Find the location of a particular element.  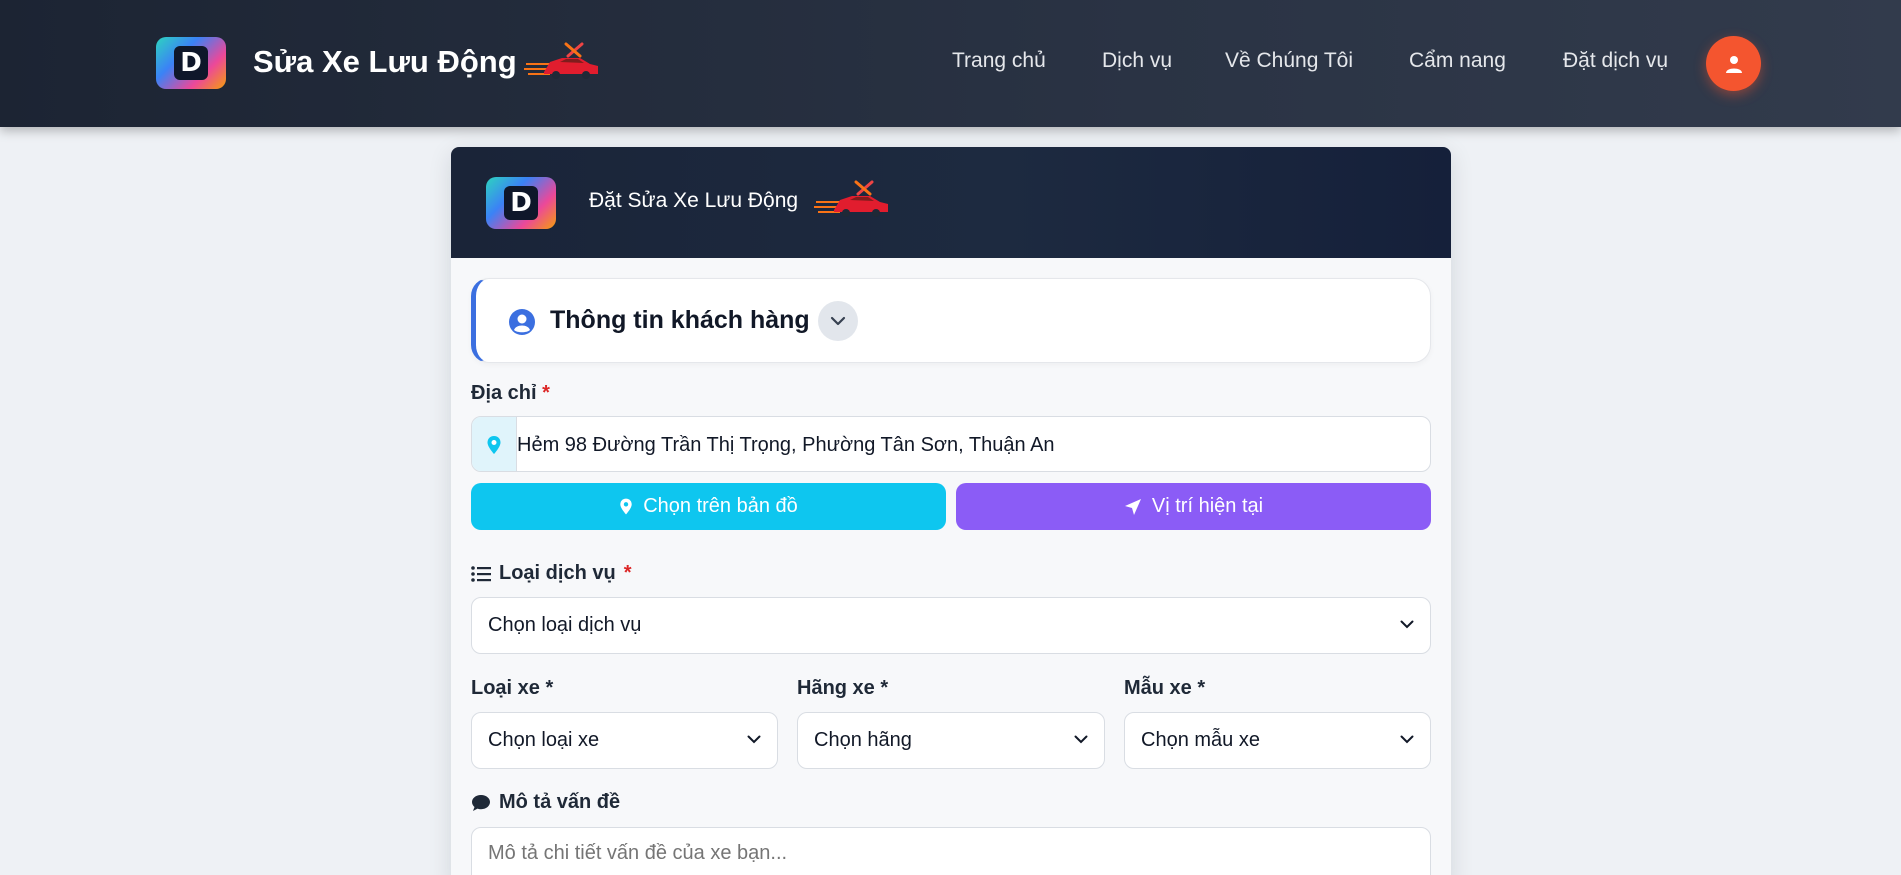

nav-link-home: Trang chủ is located at coordinates (999, 61).